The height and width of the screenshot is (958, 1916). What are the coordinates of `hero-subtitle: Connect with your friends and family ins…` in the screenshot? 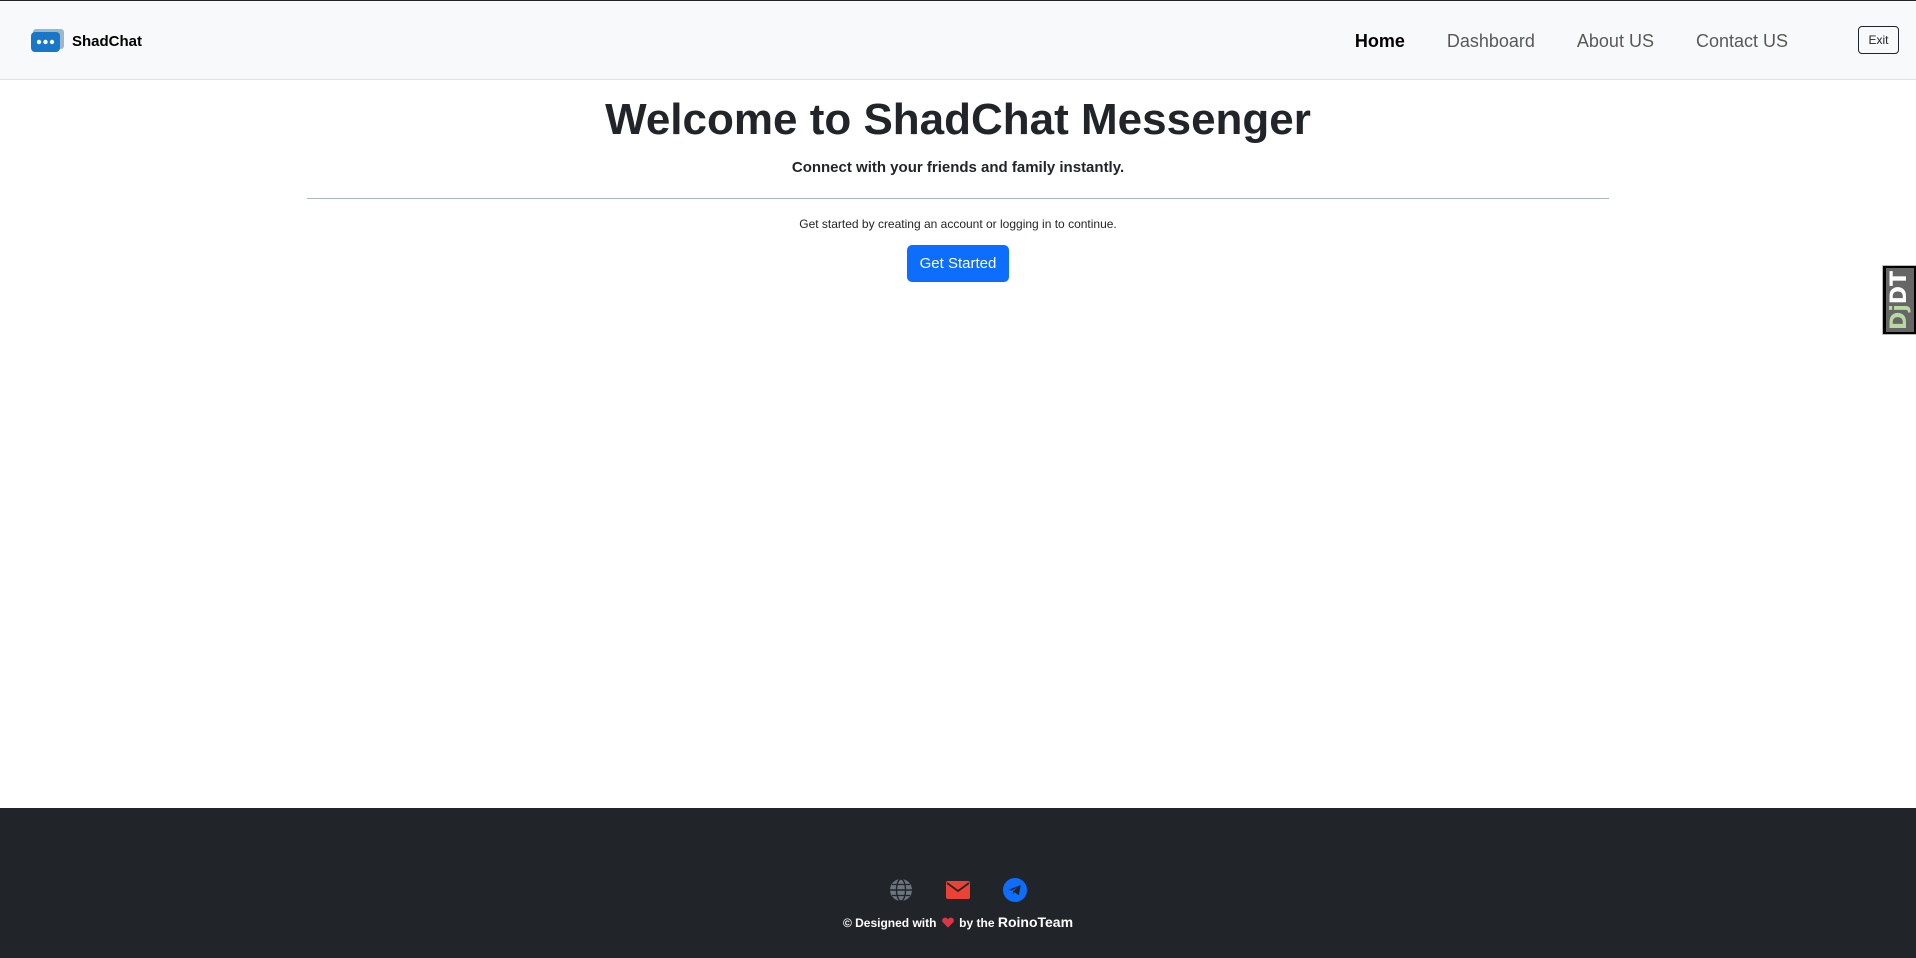 It's located at (958, 167).